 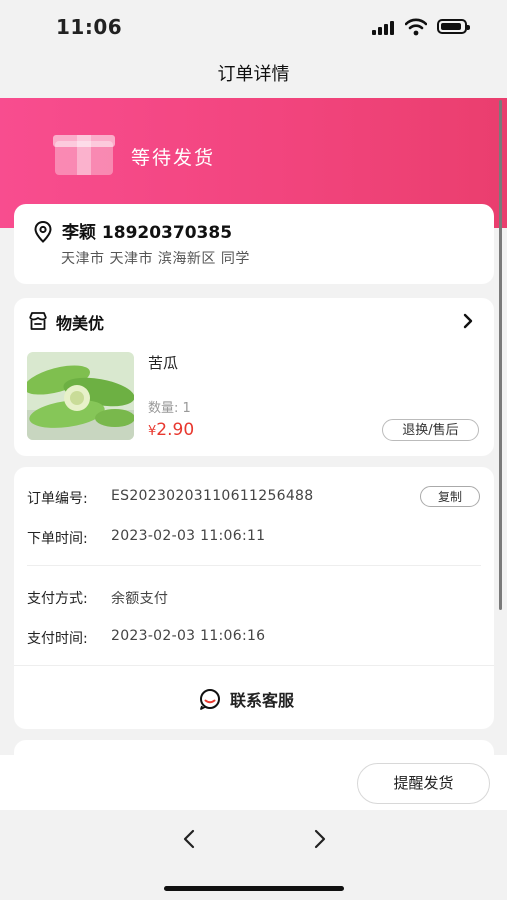 What do you see at coordinates (43, 232) in the screenshot?
I see `location-pin-icon` at bounding box center [43, 232].